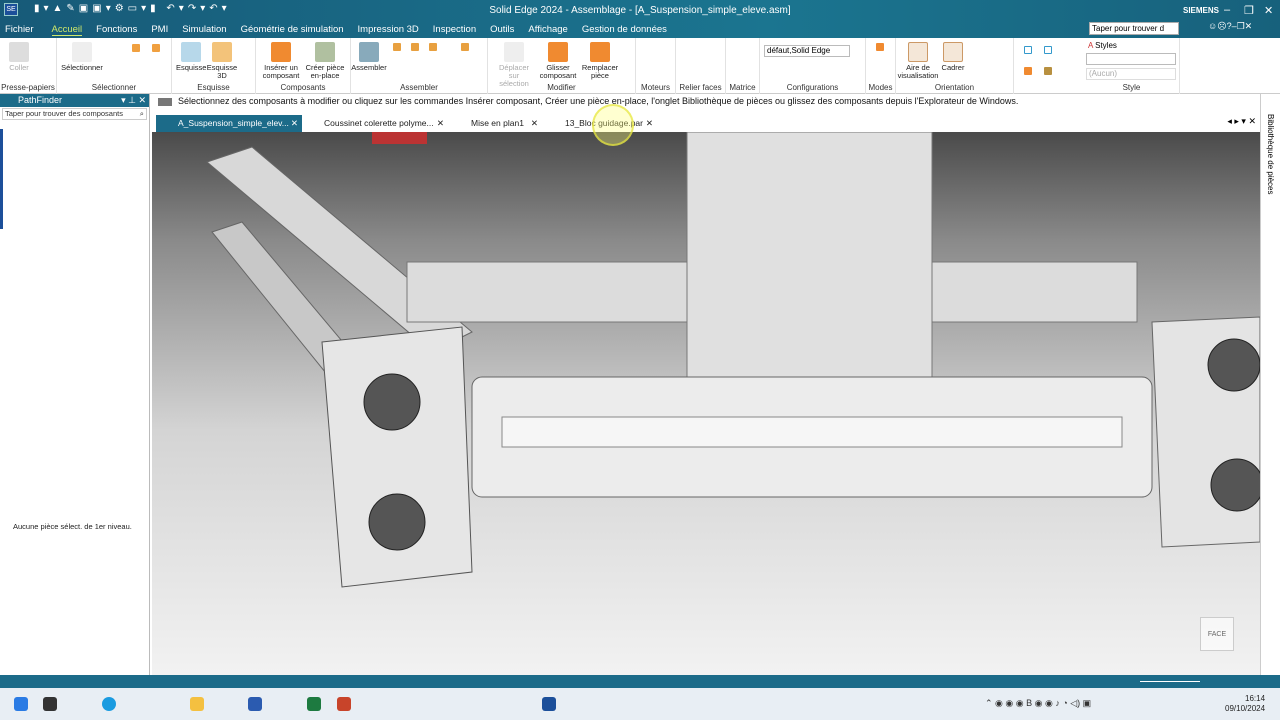 Image resolution: width=1280 pixels, height=720 pixels. Describe the element at coordinates (1038, 703) in the screenshot. I see `system-tray: ⌃ ◉ ◉ ◉ B ◉ ◉ ♪ ◔ ◁) ▣` at that location.